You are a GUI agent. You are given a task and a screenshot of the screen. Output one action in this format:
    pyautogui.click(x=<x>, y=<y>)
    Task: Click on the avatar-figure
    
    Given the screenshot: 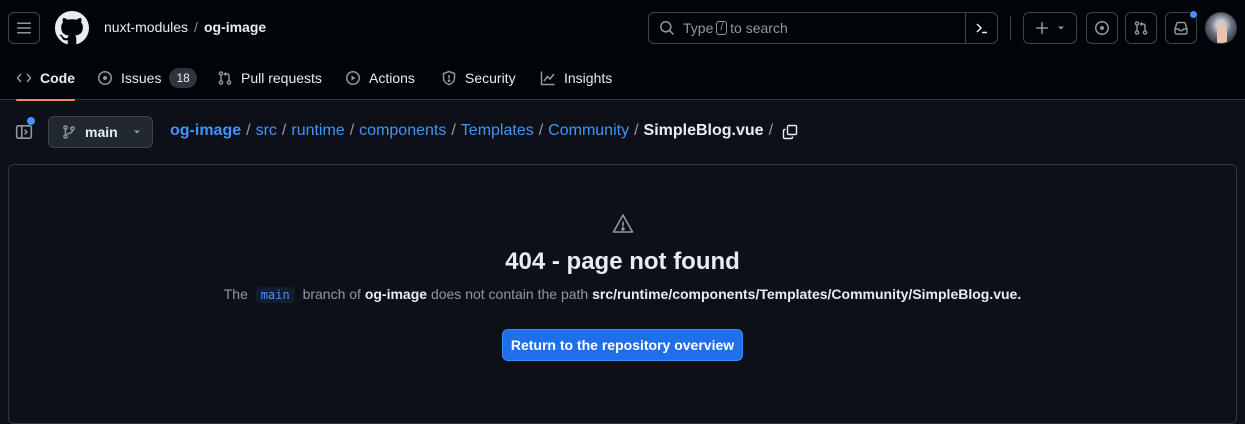 What is the action you would take?
    pyautogui.click(x=1222, y=34)
    